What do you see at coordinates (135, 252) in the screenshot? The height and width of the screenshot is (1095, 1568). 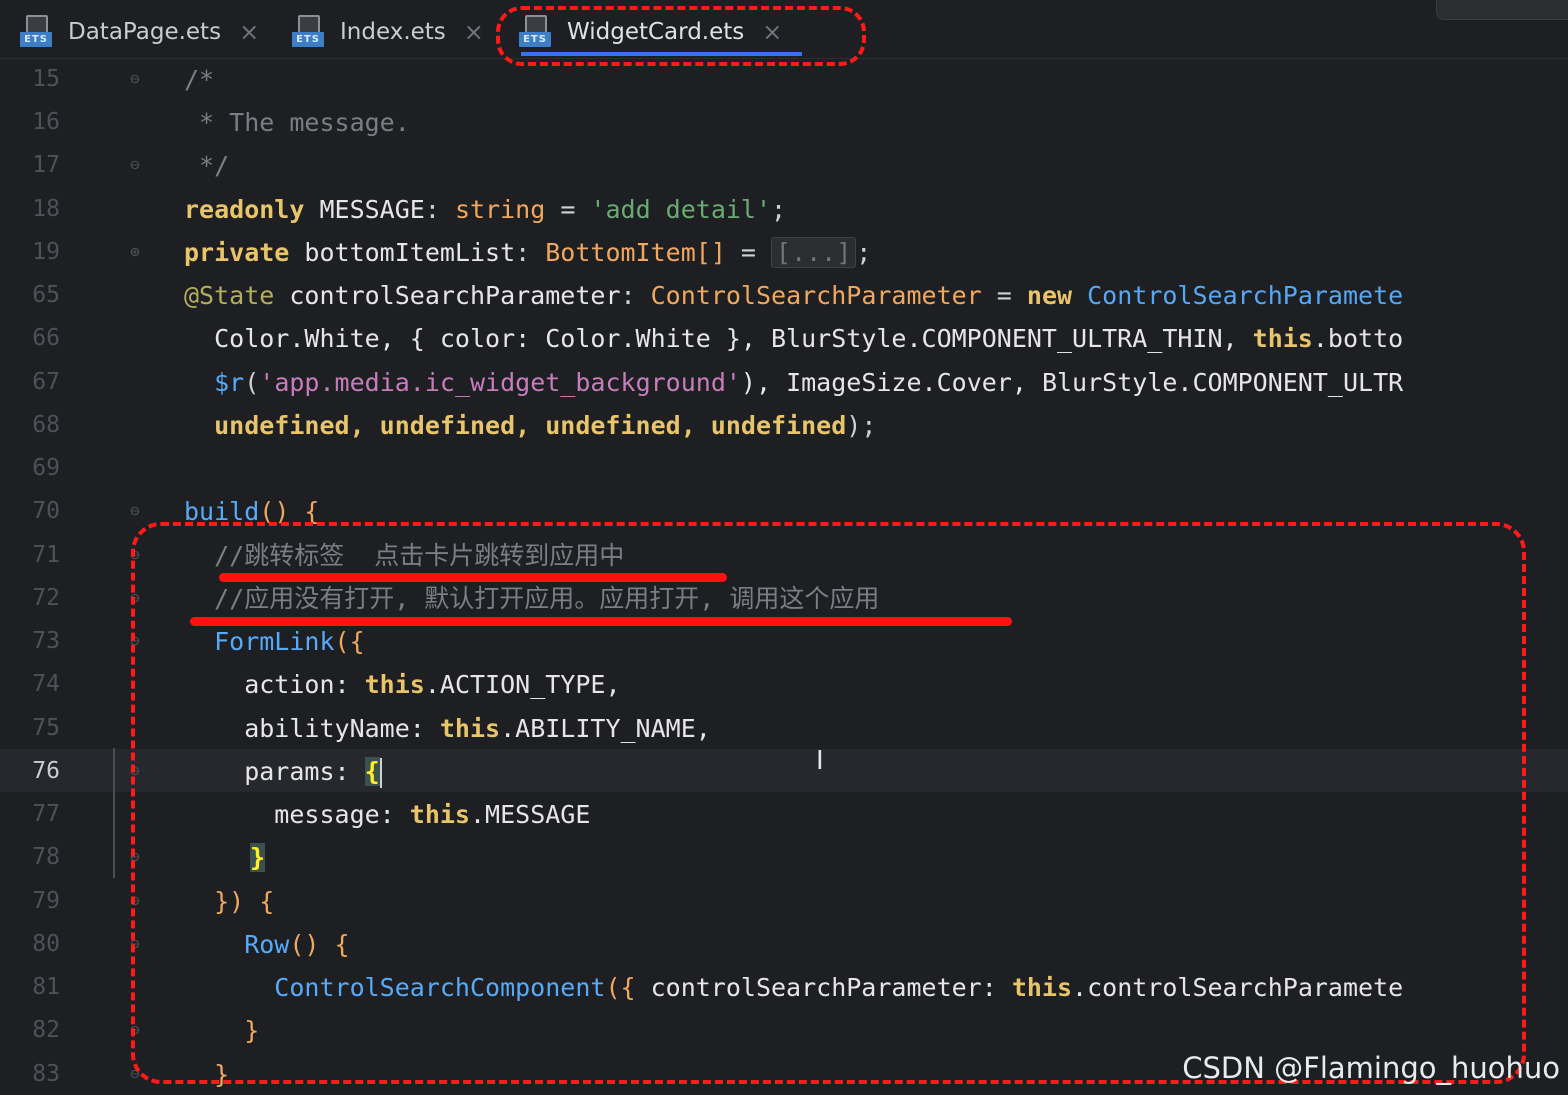 I see `fold-expand-icon: ⊕` at bounding box center [135, 252].